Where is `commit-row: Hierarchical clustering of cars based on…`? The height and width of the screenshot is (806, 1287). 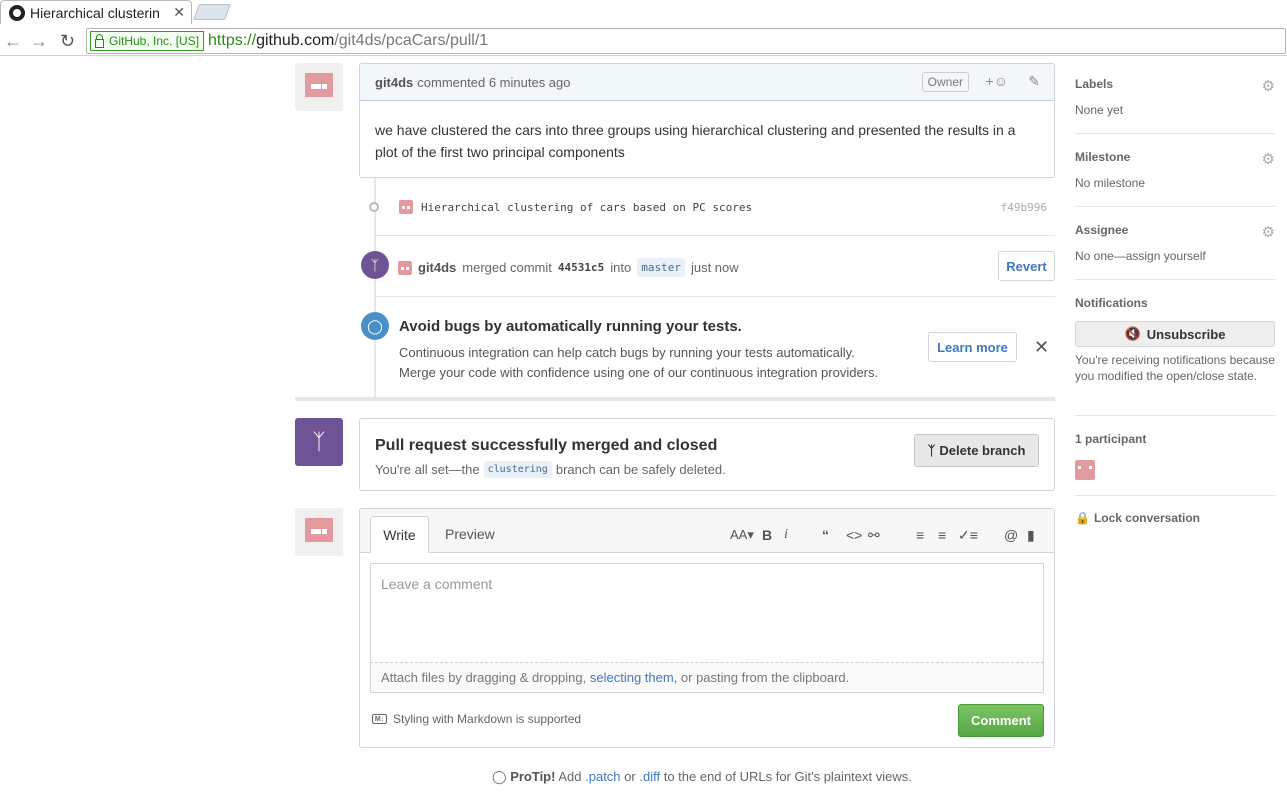 commit-row: Hierarchical clustering of cars based on… is located at coordinates (707, 207).